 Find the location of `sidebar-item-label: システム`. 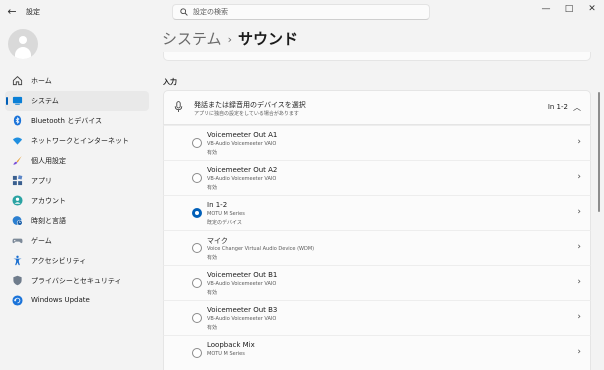

sidebar-item-label: システム is located at coordinates (45, 101).